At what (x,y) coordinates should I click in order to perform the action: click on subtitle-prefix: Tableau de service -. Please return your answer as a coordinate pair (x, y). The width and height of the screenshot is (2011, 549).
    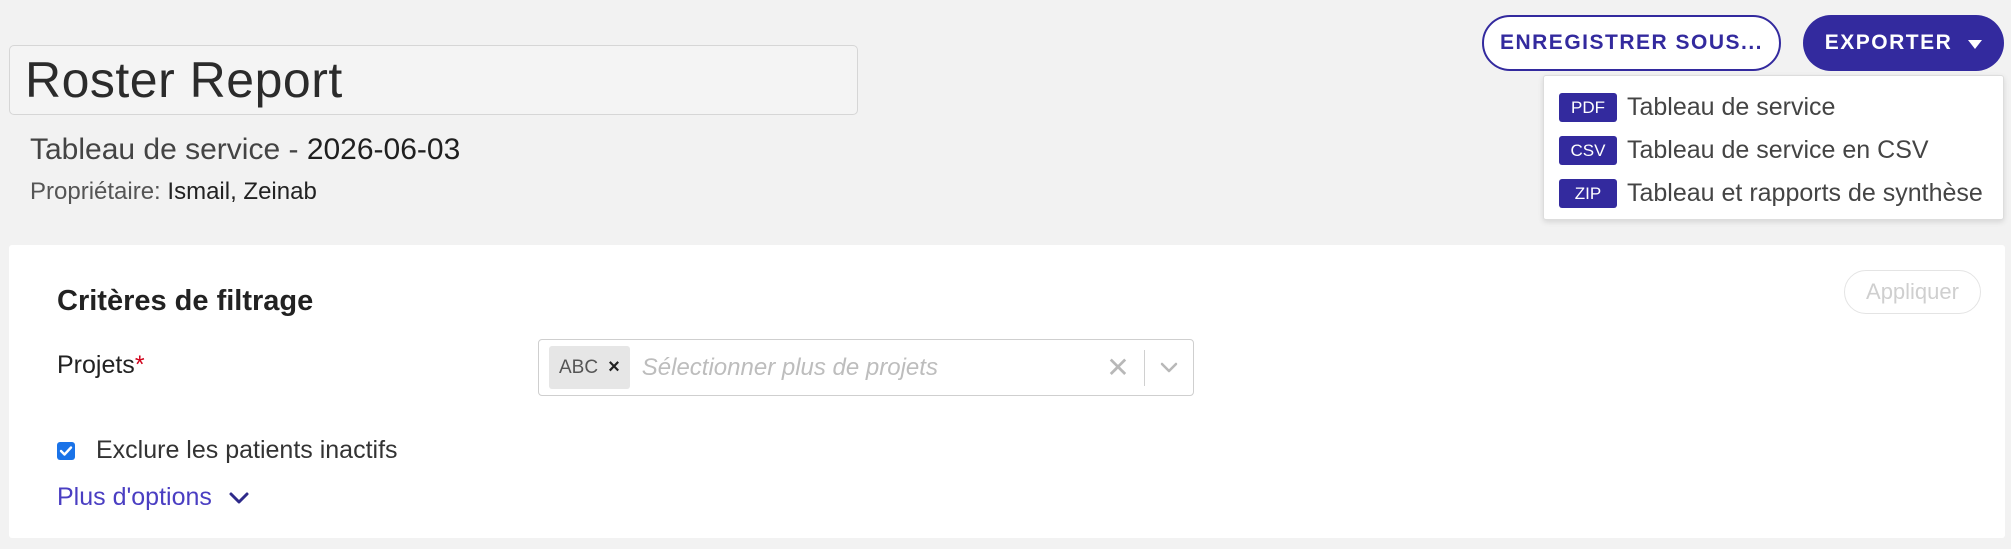
    Looking at the image, I should click on (168, 149).